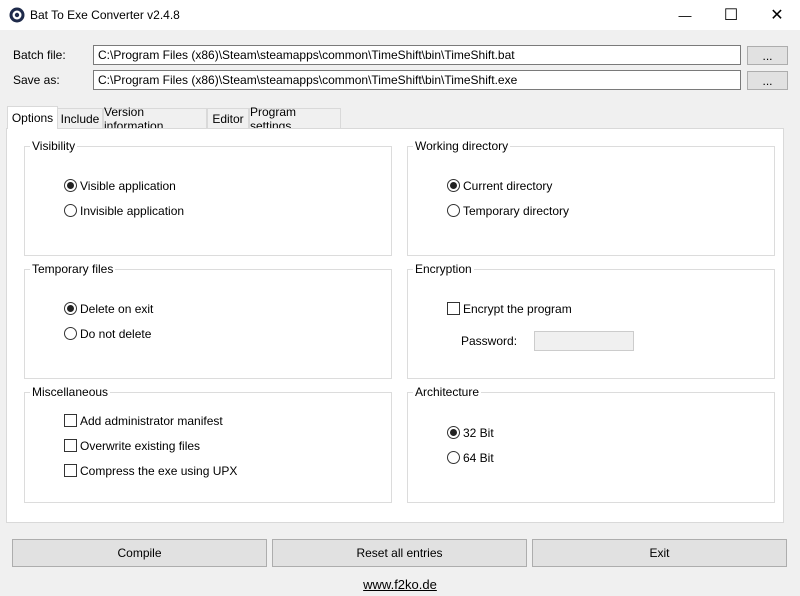 The width and height of the screenshot is (800, 596). Describe the element at coordinates (584, 341) in the screenshot. I see `password-input` at that location.